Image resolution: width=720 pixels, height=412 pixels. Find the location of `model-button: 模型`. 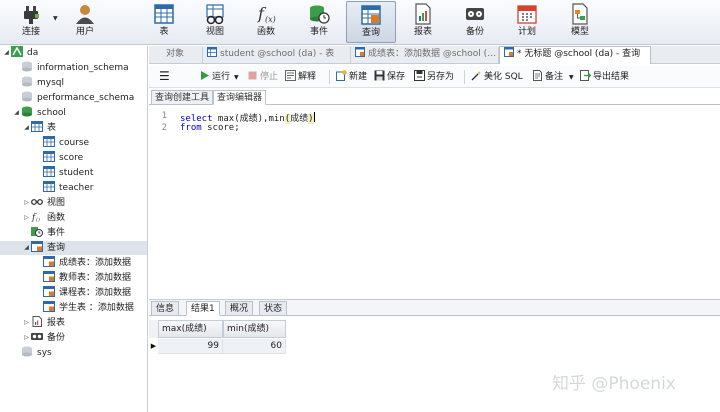

model-button: 模型 is located at coordinates (580, 22).